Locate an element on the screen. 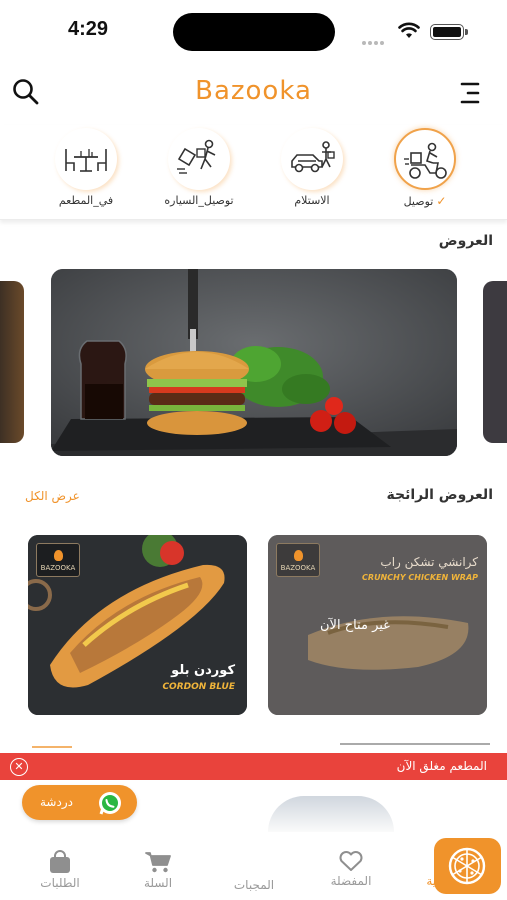 Image resolution: width=507 pixels, height=900 pixels. chat-label: دردشة is located at coordinates (56, 802).